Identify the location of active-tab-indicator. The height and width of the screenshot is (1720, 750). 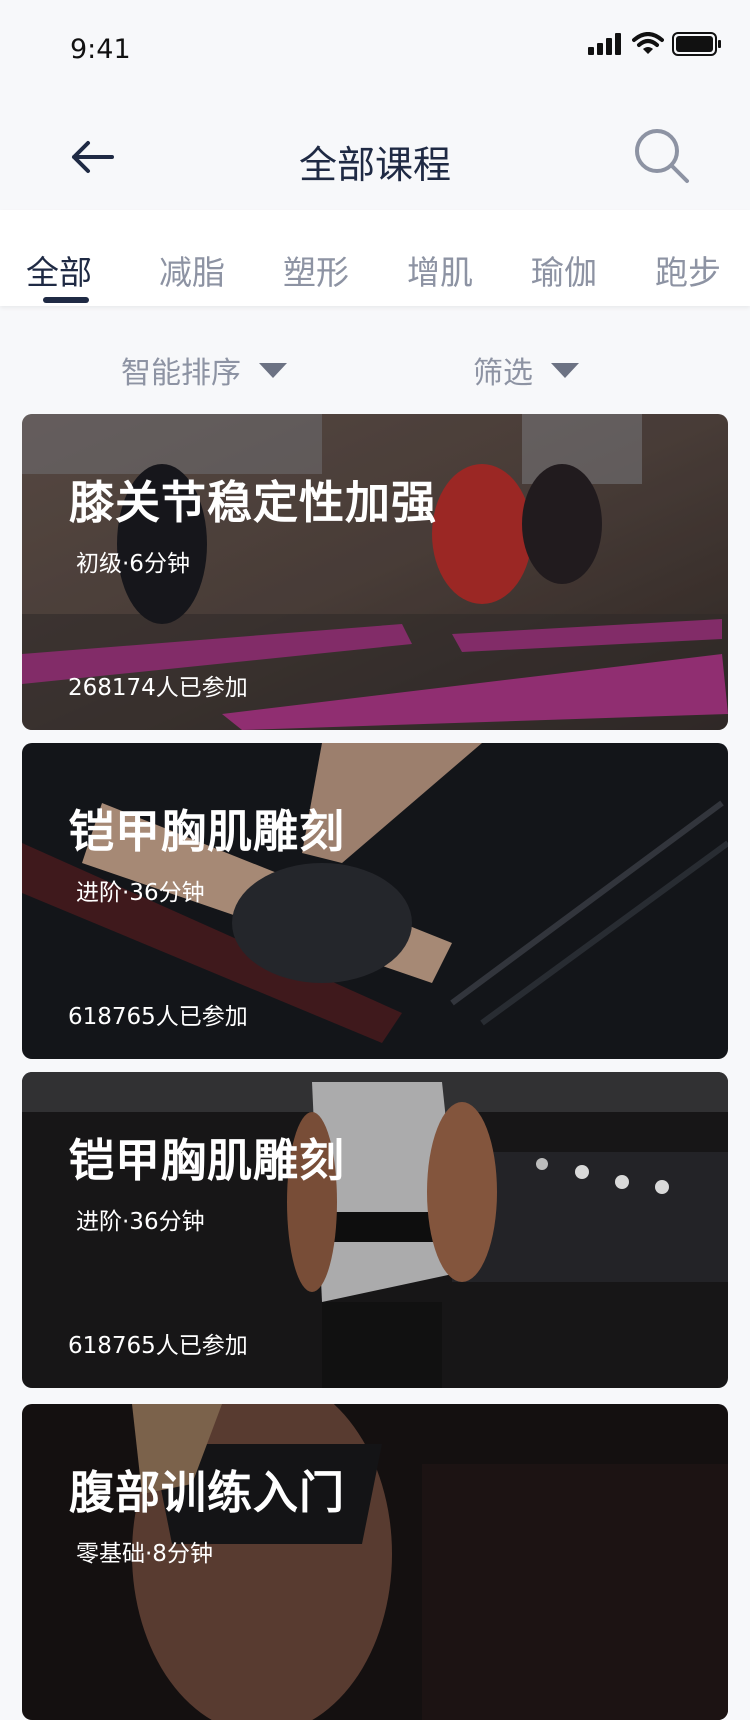
(66, 300).